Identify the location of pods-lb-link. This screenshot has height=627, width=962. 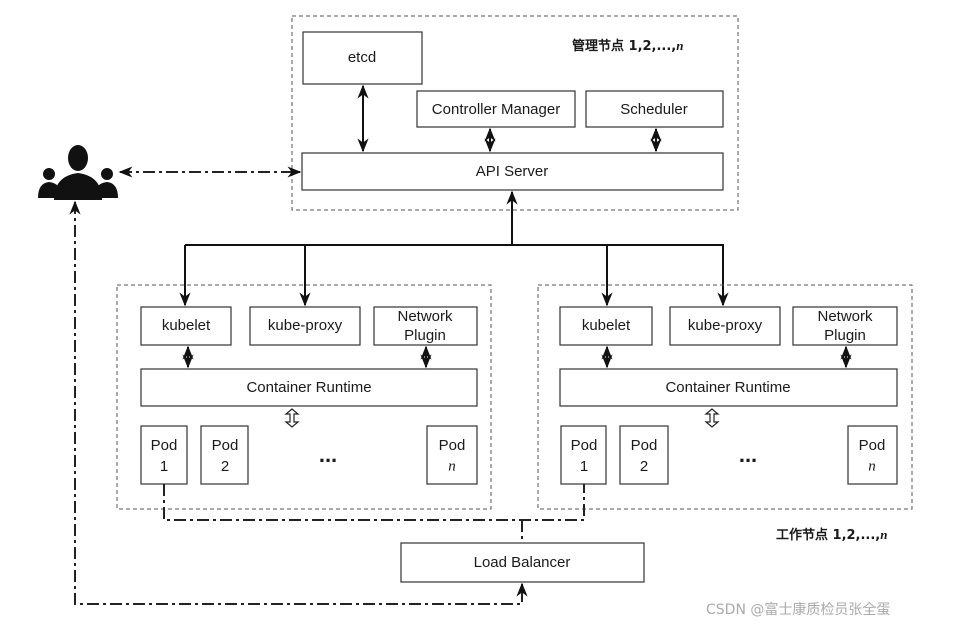
(374, 502).